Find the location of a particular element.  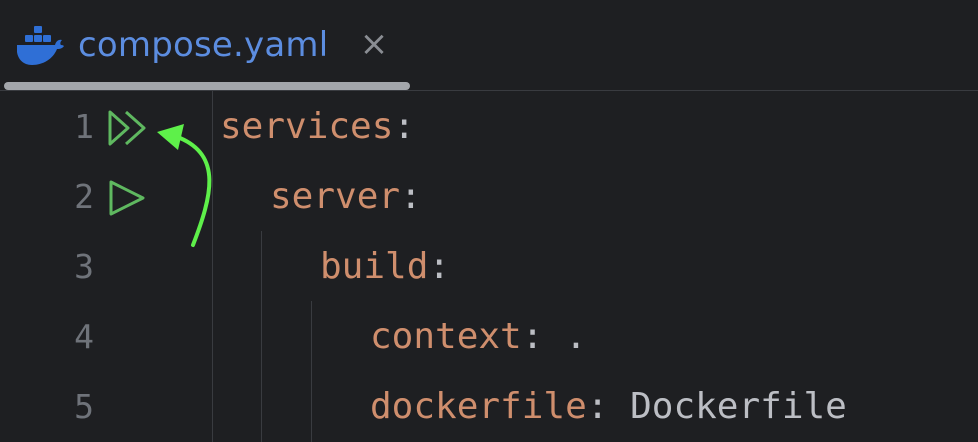

code-line: build: is located at coordinates (385, 267).